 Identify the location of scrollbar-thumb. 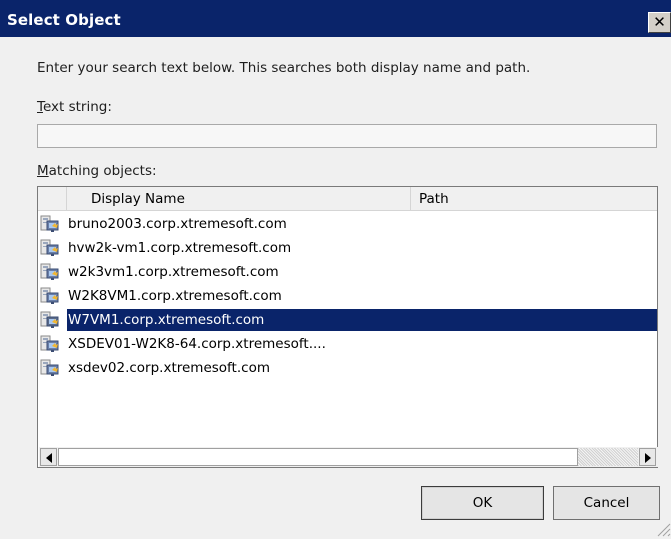
(318, 457).